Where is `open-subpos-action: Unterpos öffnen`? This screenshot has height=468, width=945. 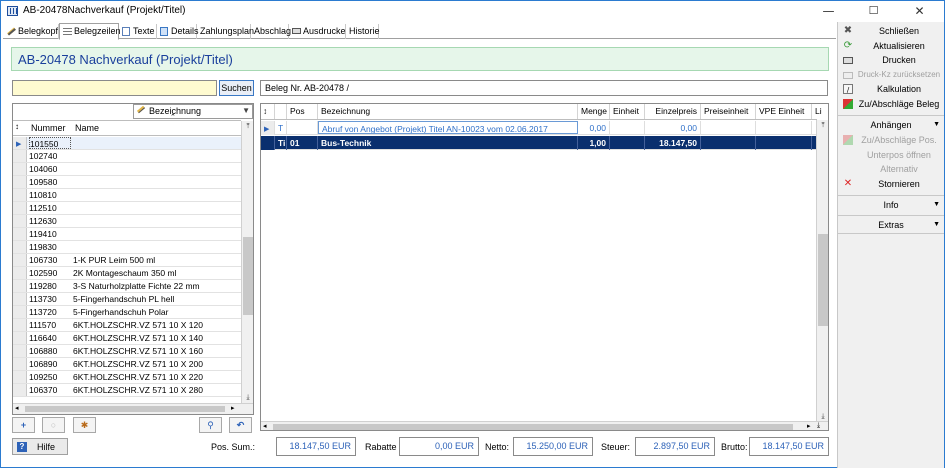
open-subpos-action: Unterpos öffnen is located at coordinates (891, 155).